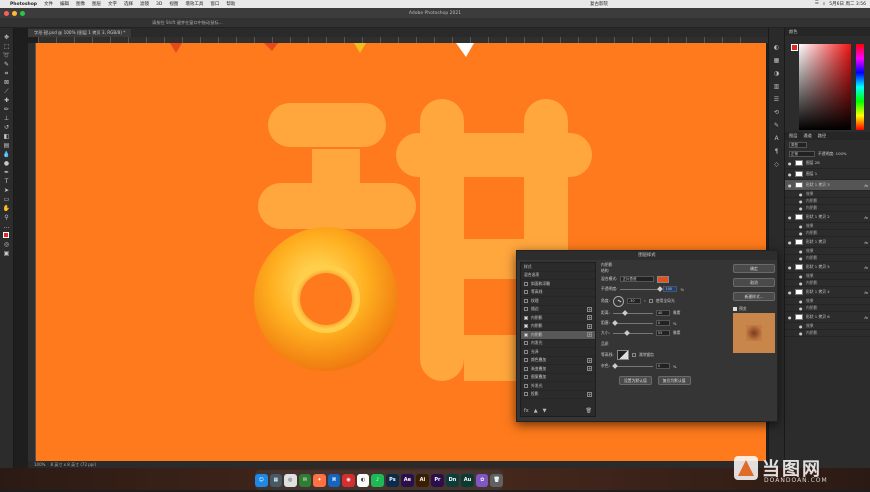 This screenshot has width=870, height=492. What do you see at coordinates (827, 174) in the screenshot?
I see `layer-row: ● 图层 1` at bounding box center [827, 174].